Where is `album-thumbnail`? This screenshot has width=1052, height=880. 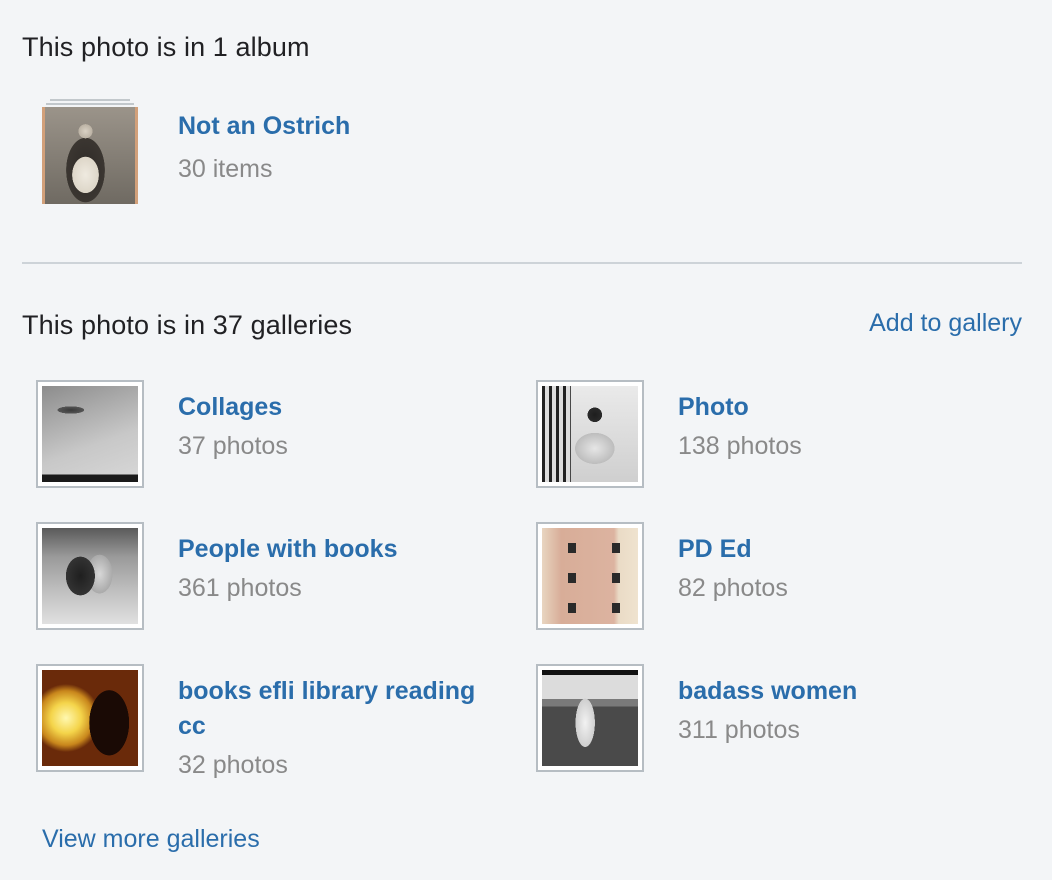
album-thumbnail is located at coordinates (90, 151).